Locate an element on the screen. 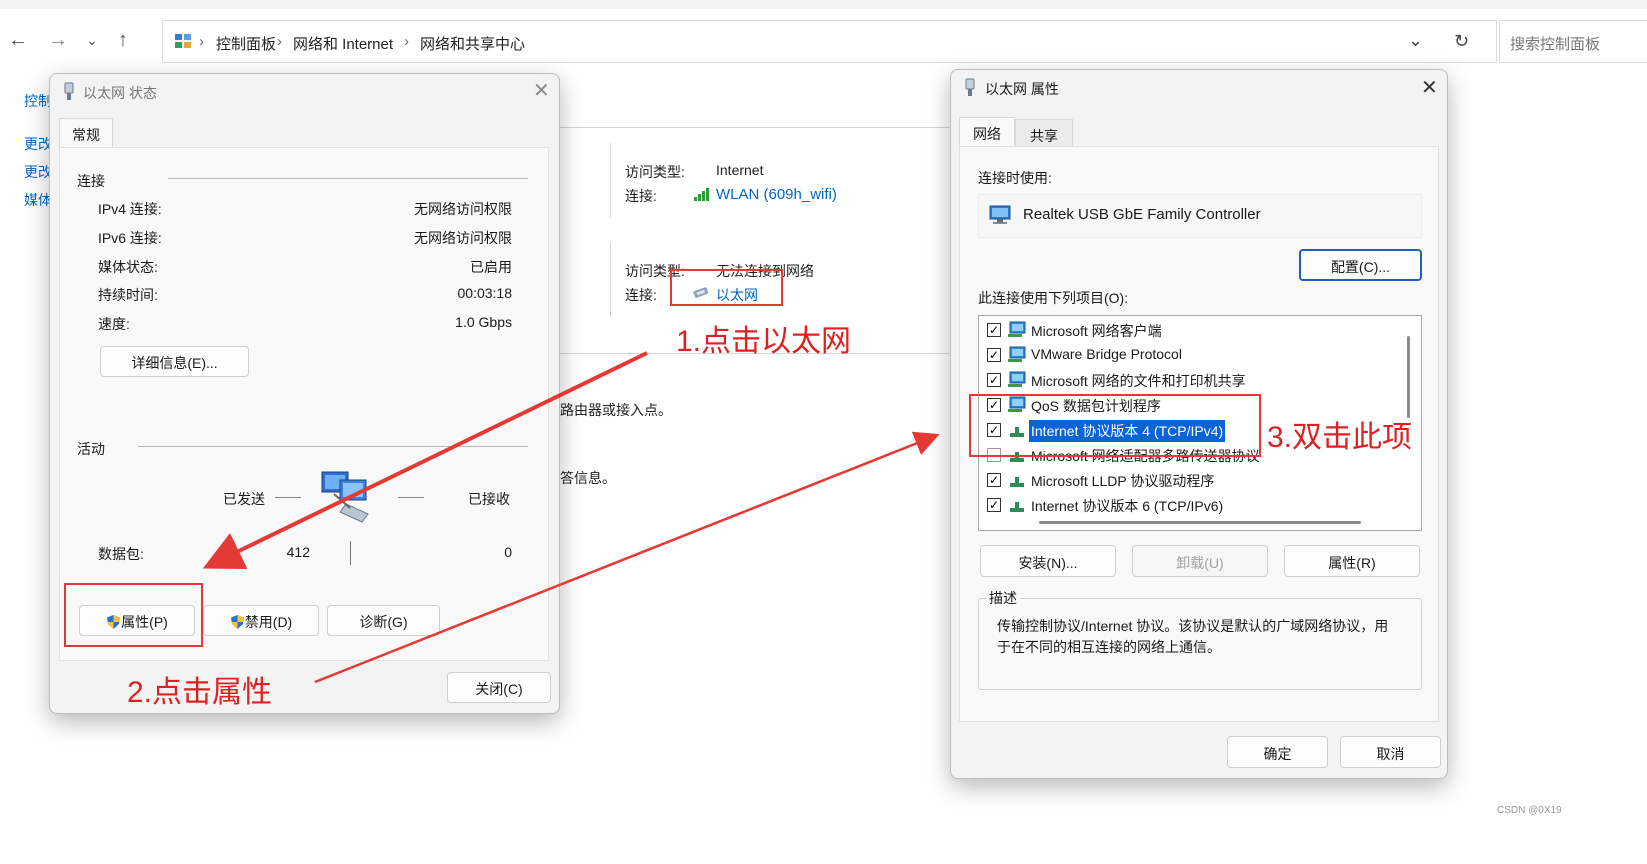 Image resolution: width=1647 pixels, height=864 pixels. arrow-to-ipv4 is located at coordinates (627, 557).